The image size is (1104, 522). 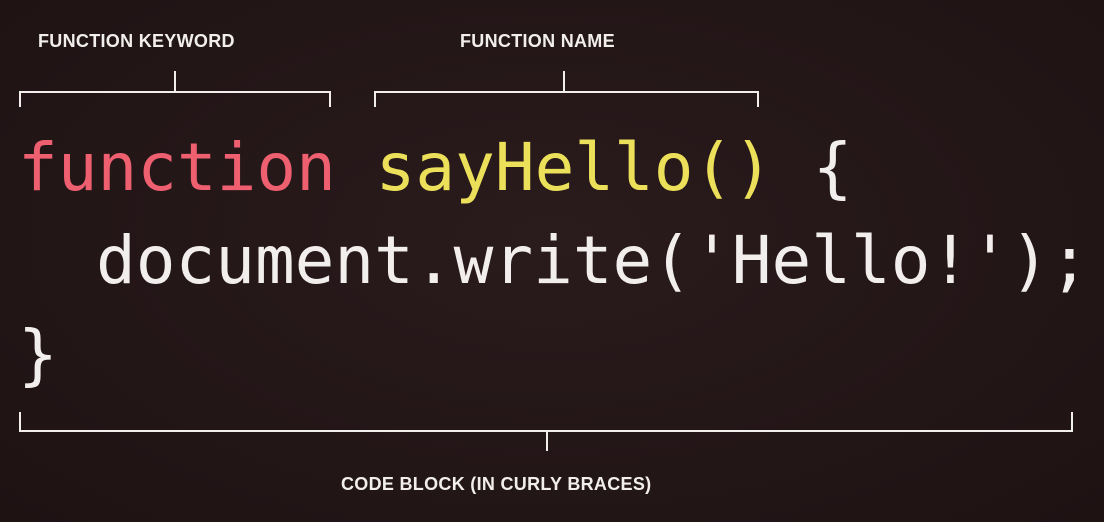 I want to click on code-block-label: CODE BLOCK (IN CURLY BRACES), so click(x=496, y=484).